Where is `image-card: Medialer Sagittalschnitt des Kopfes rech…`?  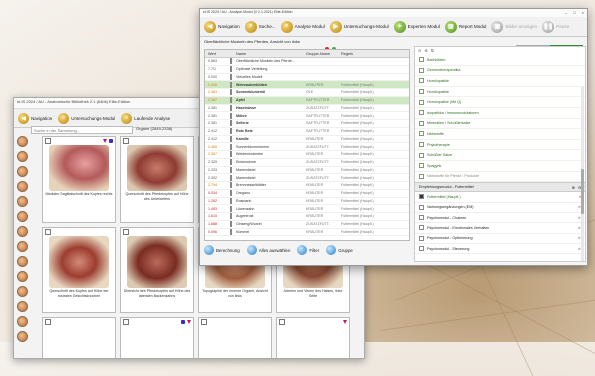
image-card: Medialer Sagittalschnitt des Kopfes rech… is located at coordinates (79, 179).